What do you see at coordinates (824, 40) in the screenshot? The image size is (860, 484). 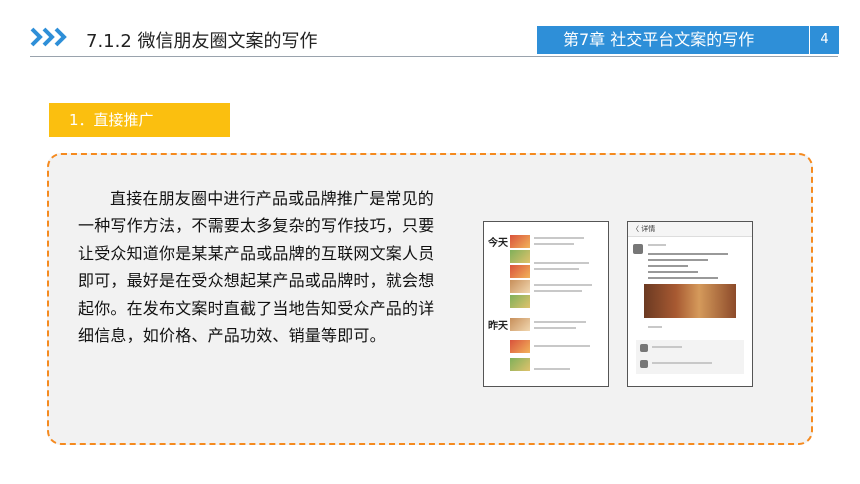 I see `page-number: 4` at bounding box center [824, 40].